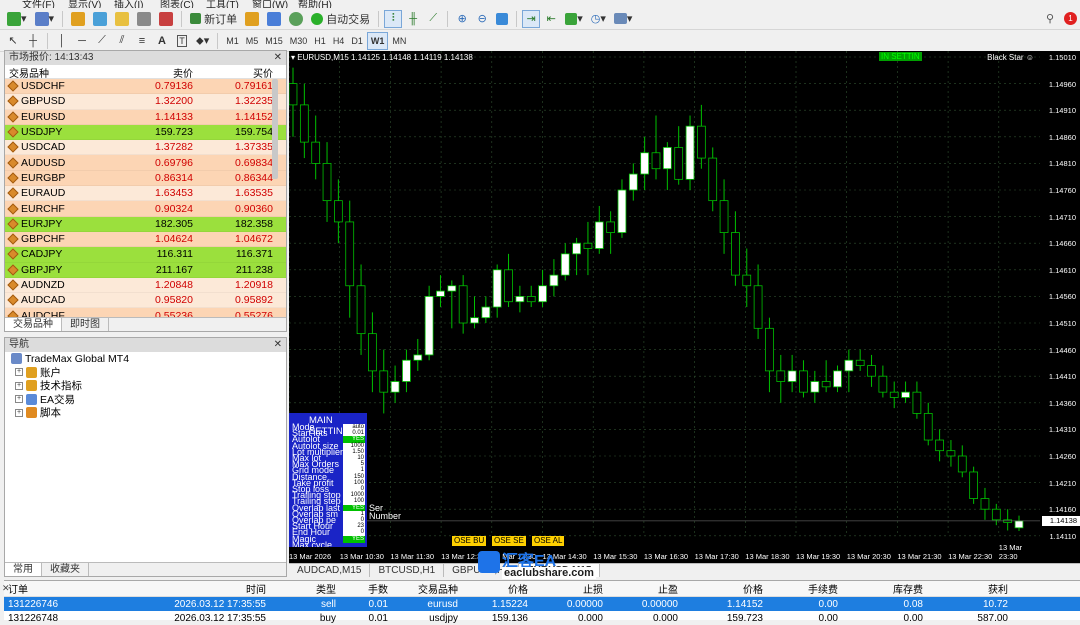 Image resolution: width=1080 pixels, height=625 pixels. What do you see at coordinates (330, 570) in the screenshot?
I see `chart-tab-audcad: AUDCAD,M15` at bounding box center [330, 570].